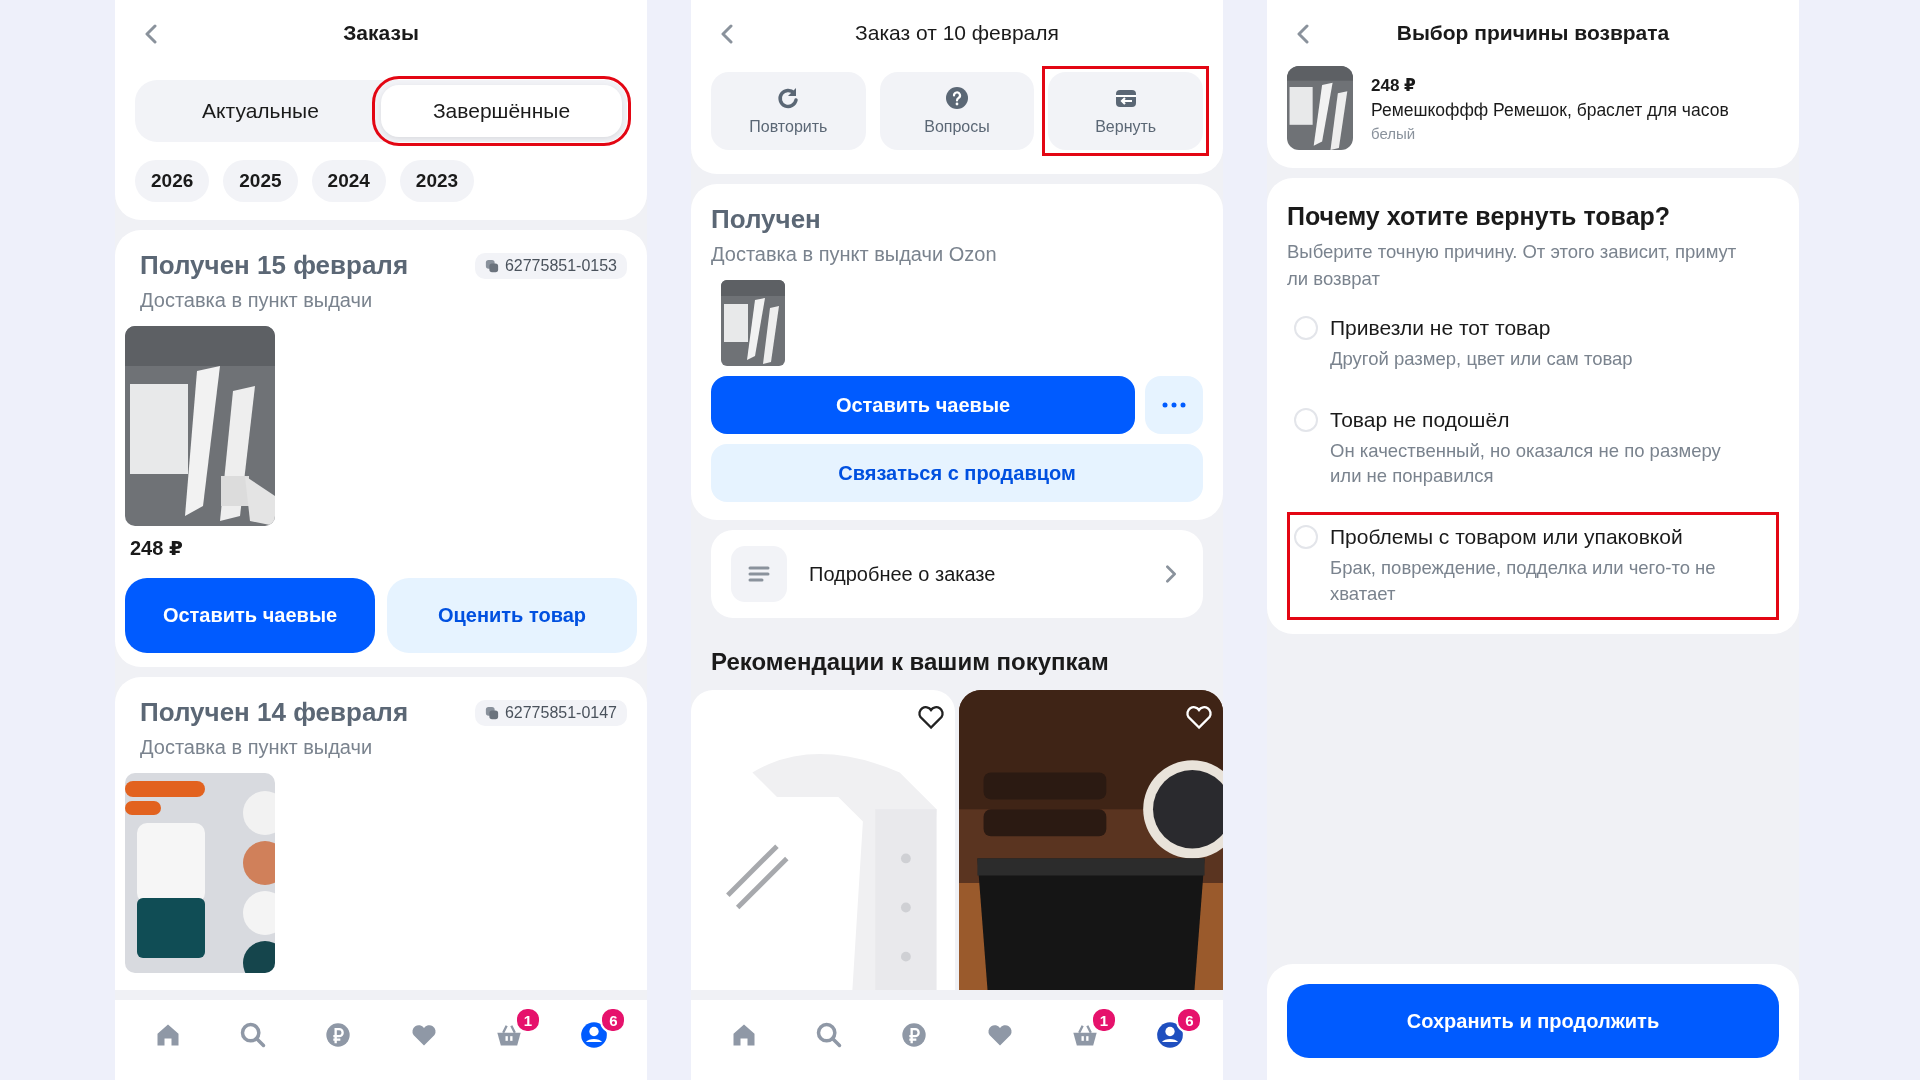 The width and height of the screenshot is (1920, 1080). I want to click on screen-title: Заказы, so click(381, 33).